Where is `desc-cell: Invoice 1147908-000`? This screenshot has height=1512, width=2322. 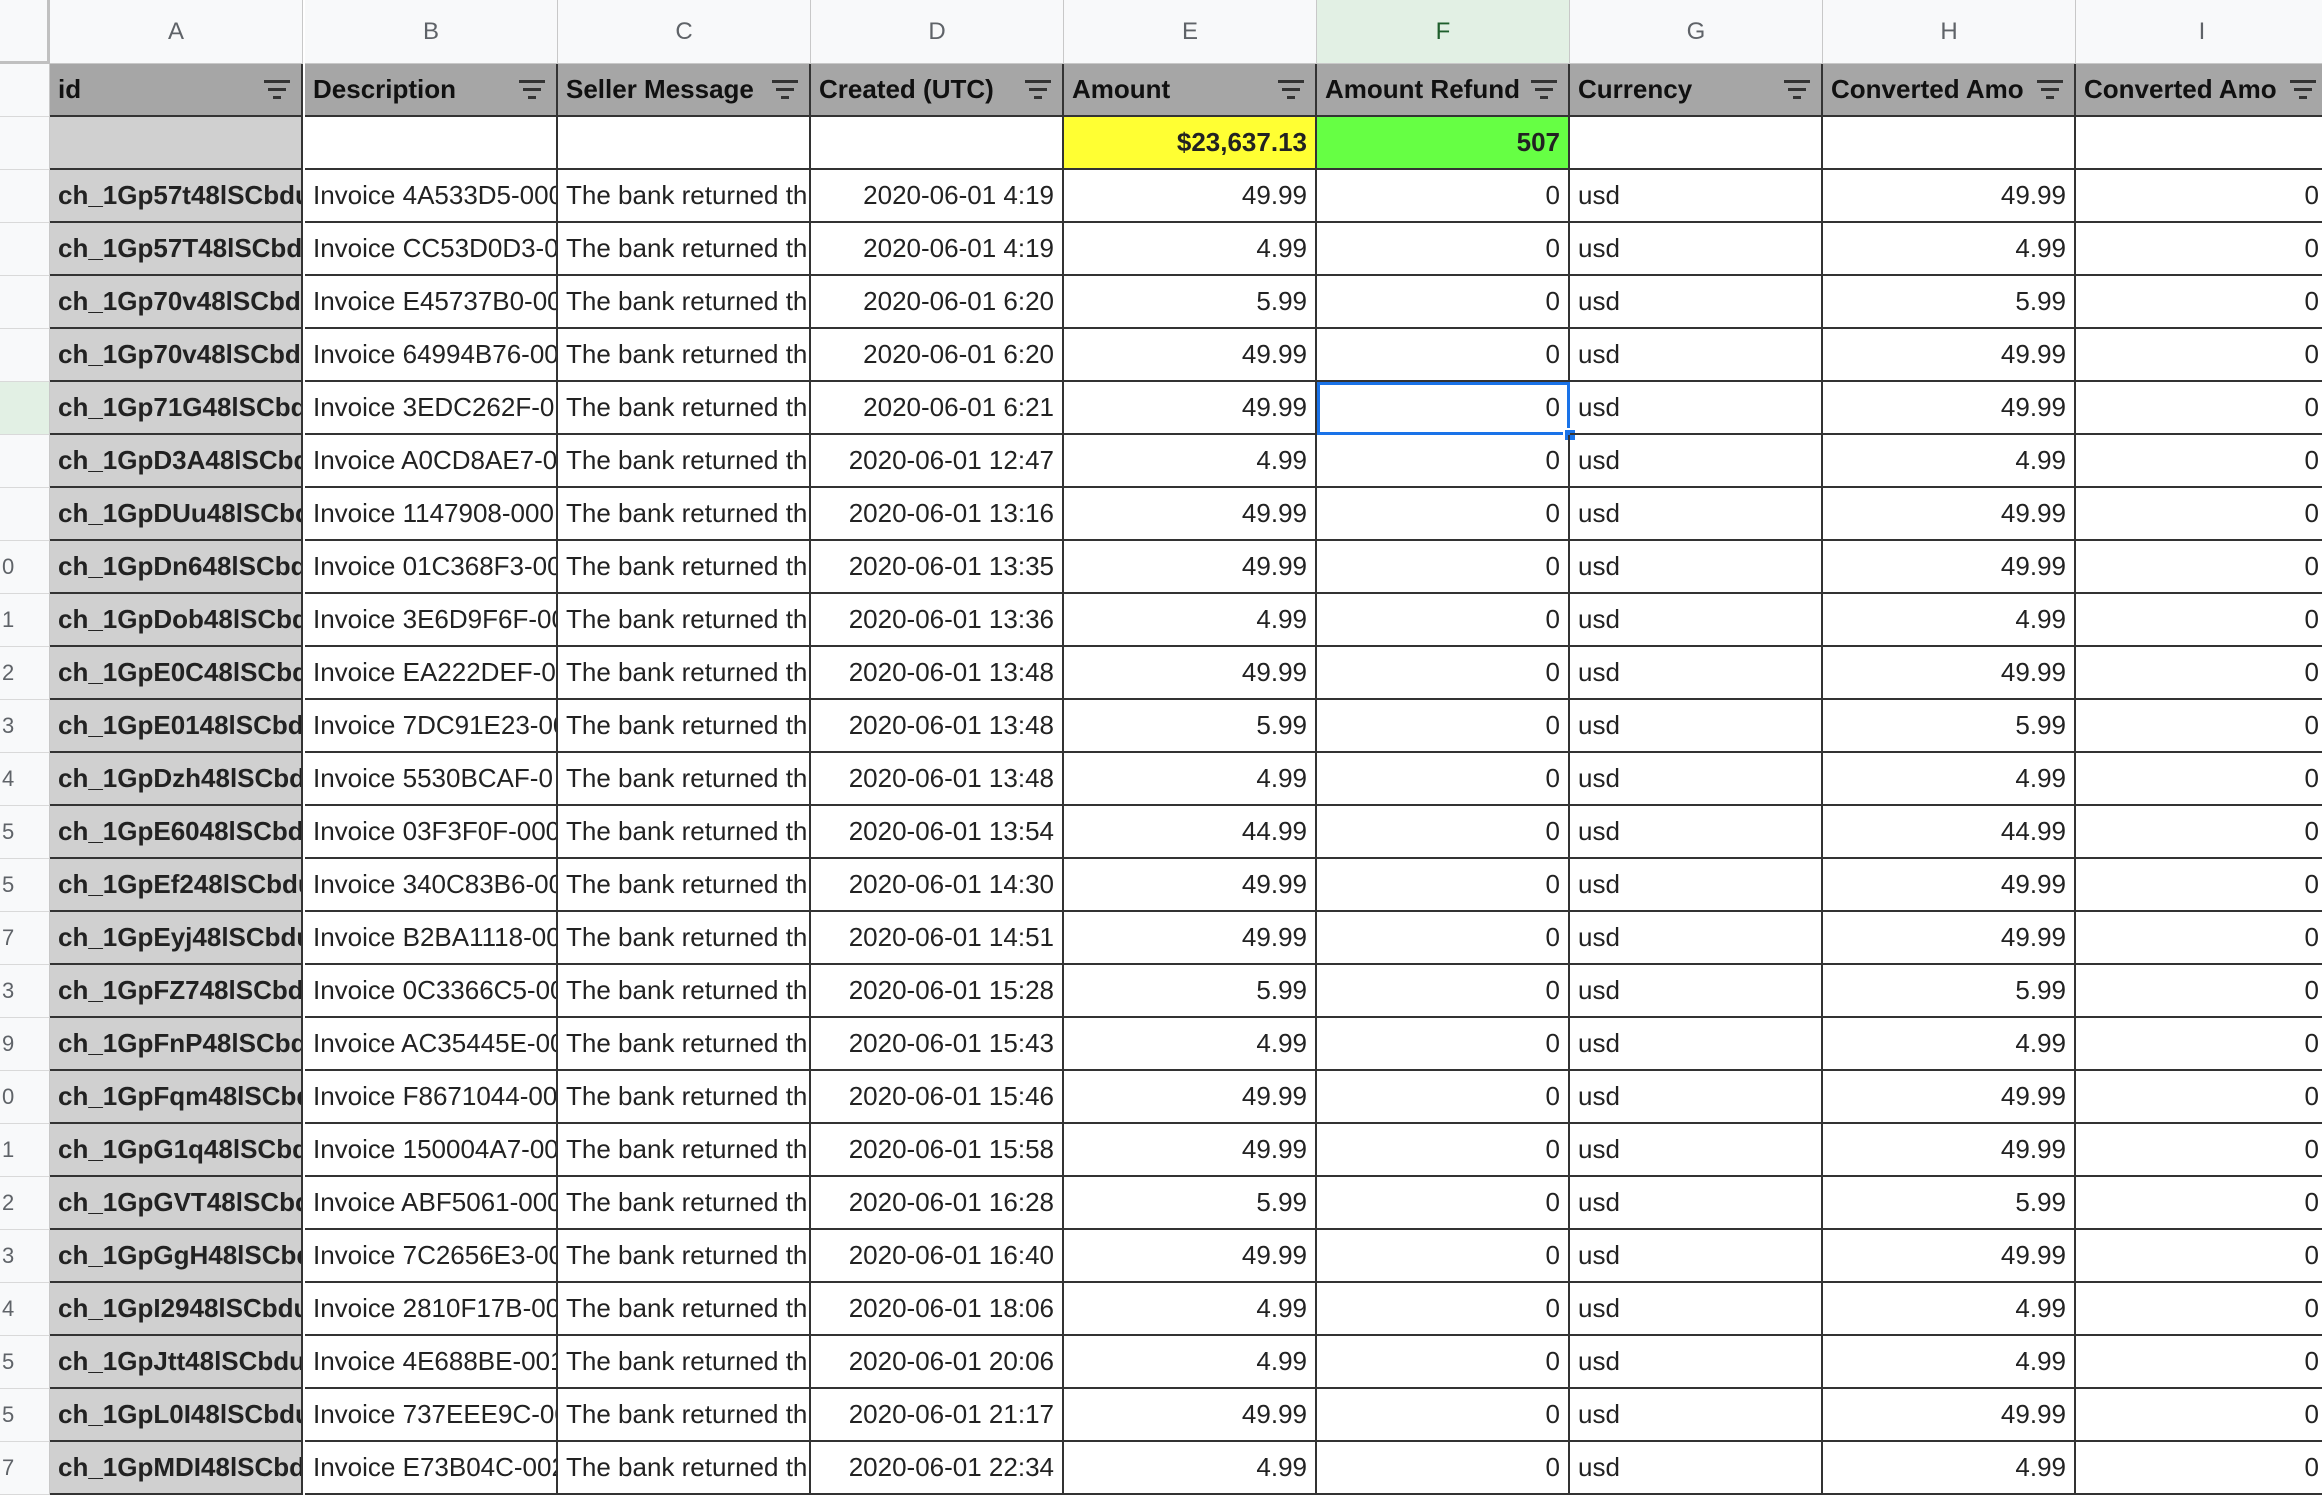 desc-cell: Invoice 1147908-000 is located at coordinates (431, 514).